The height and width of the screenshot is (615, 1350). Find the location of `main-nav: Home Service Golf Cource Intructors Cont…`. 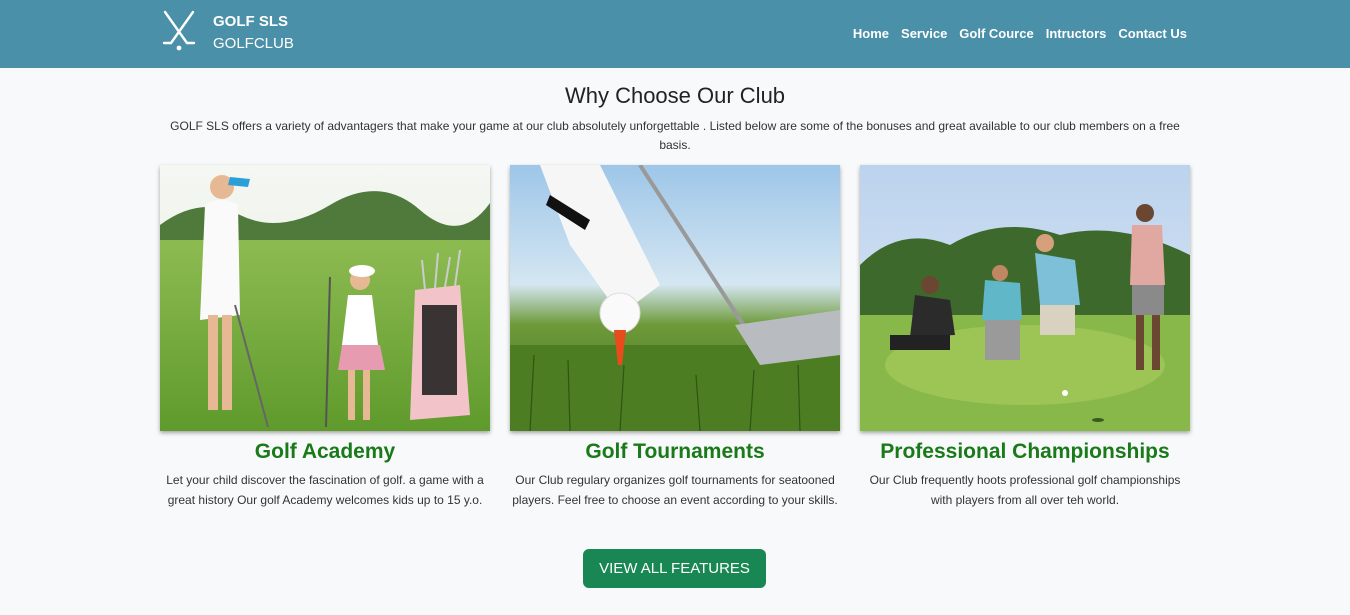

main-nav: Home Service Golf Cource Intructors Cont… is located at coordinates (1020, 33).